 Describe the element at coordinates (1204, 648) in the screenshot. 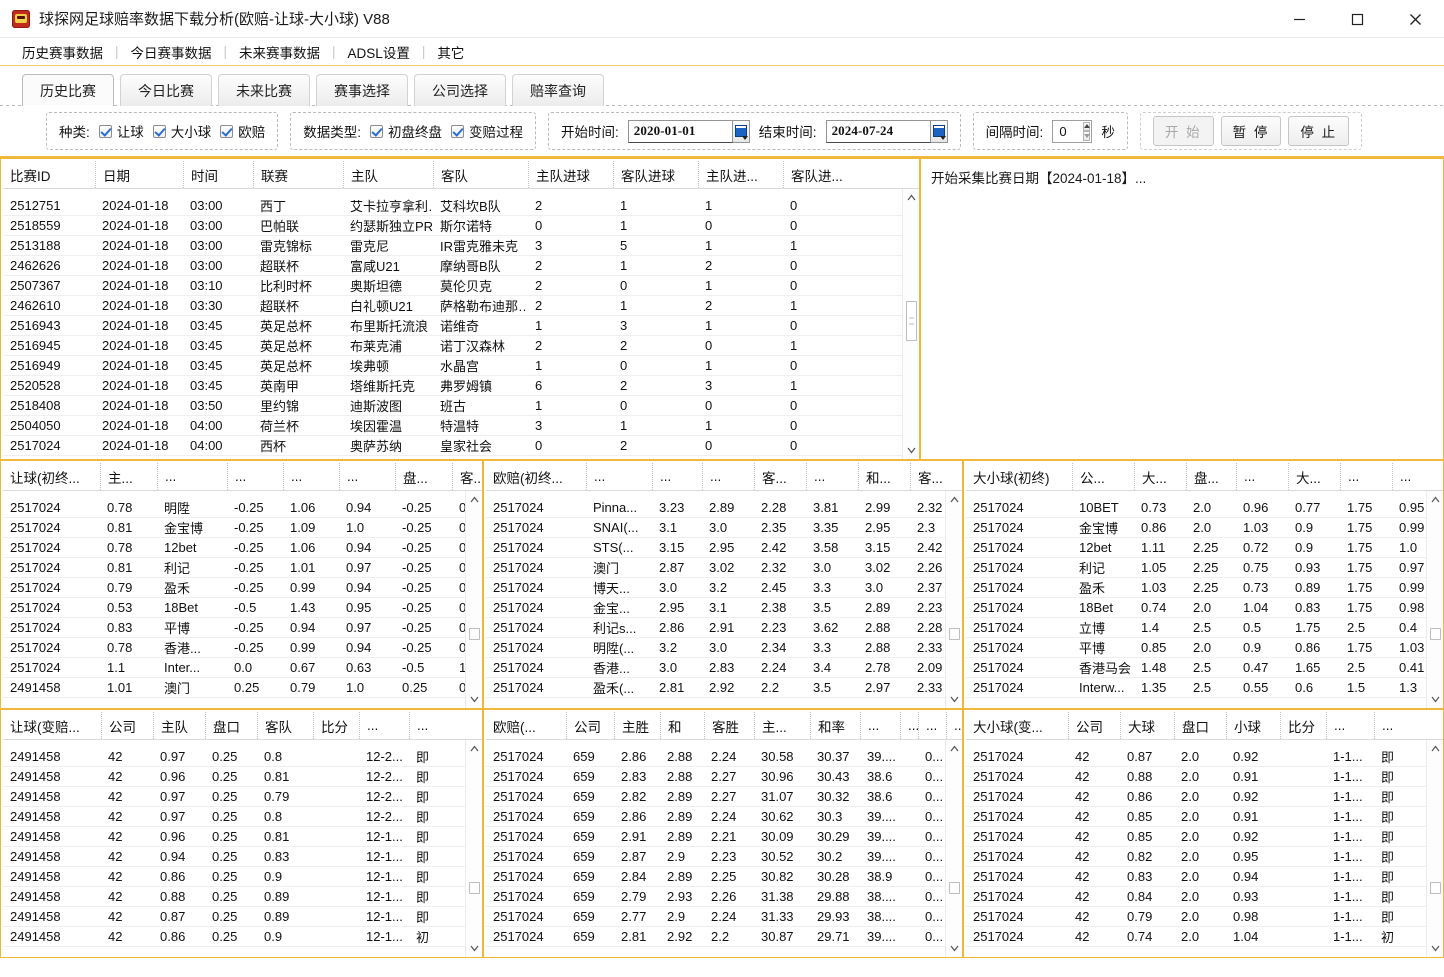

I see `table-row: 2517024 平博 0.85 2.0 0.9 0.86 1.75 1.03` at that location.